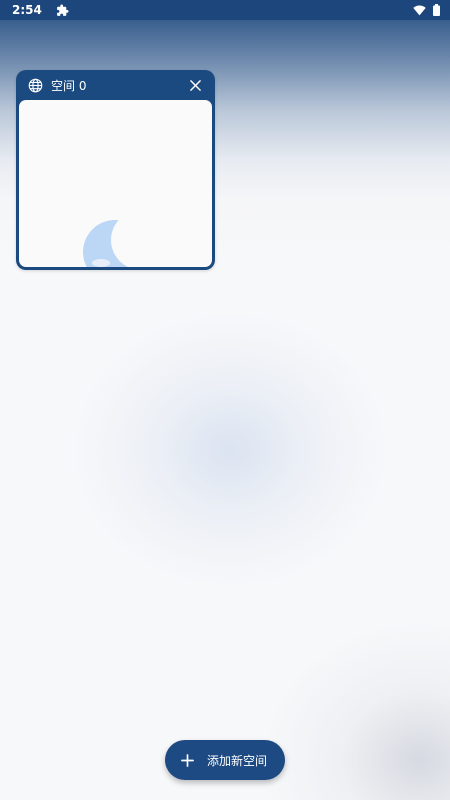 The image size is (450, 800). I want to click on wifi-icon, so click(419, 10).